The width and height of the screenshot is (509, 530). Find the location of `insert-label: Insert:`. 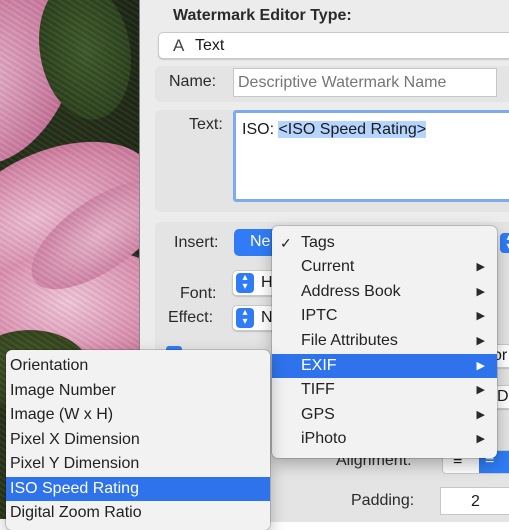

insert-label: Insert: is located at coordinates (196, 242).